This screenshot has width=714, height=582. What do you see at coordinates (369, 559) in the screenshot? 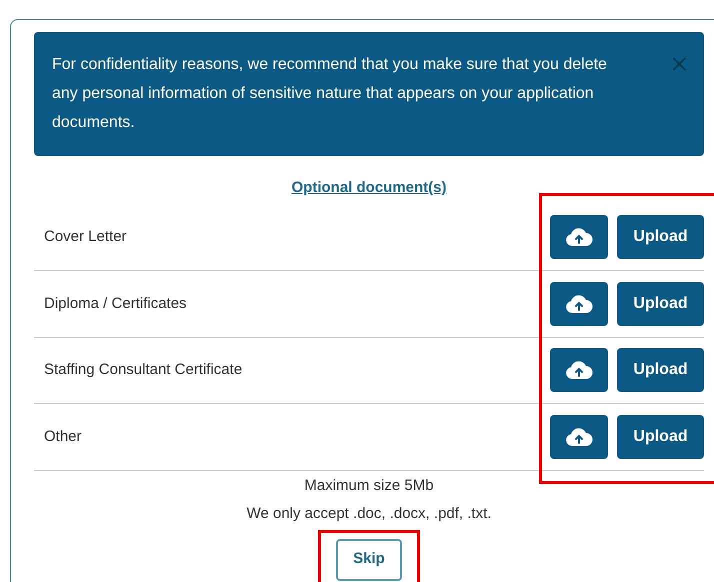
I see `skip-button: Skip` at bounding box center [369, 559].